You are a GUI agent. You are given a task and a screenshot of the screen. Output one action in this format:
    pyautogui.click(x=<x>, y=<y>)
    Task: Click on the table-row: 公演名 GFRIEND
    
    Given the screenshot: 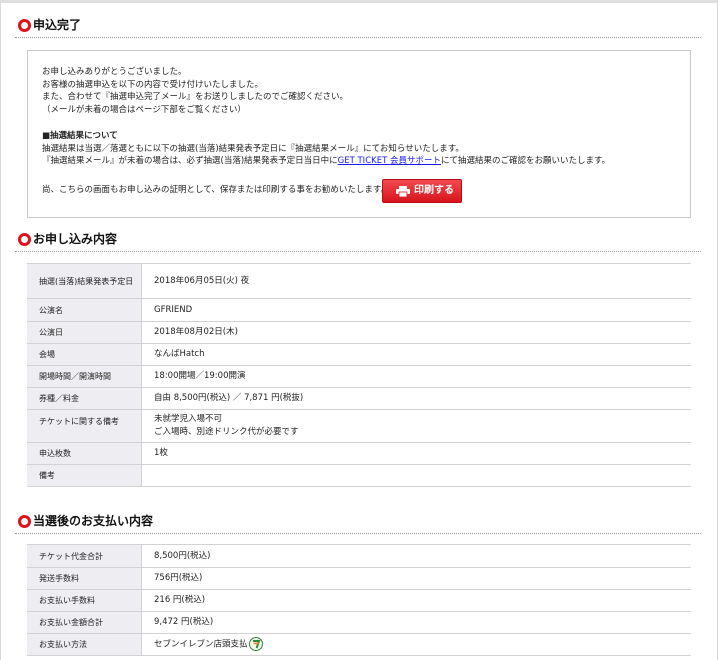 What is the action you would take?
    pyautogui.click(x=359, y=310)
    